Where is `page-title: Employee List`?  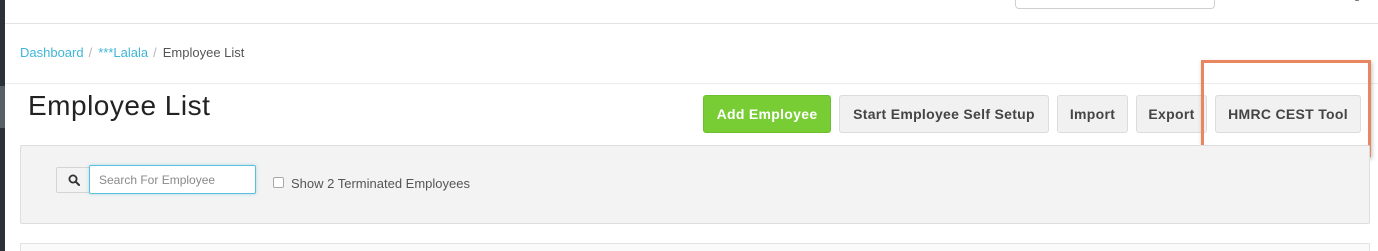 page-title: Employee List is located at coordinates (119, 105).